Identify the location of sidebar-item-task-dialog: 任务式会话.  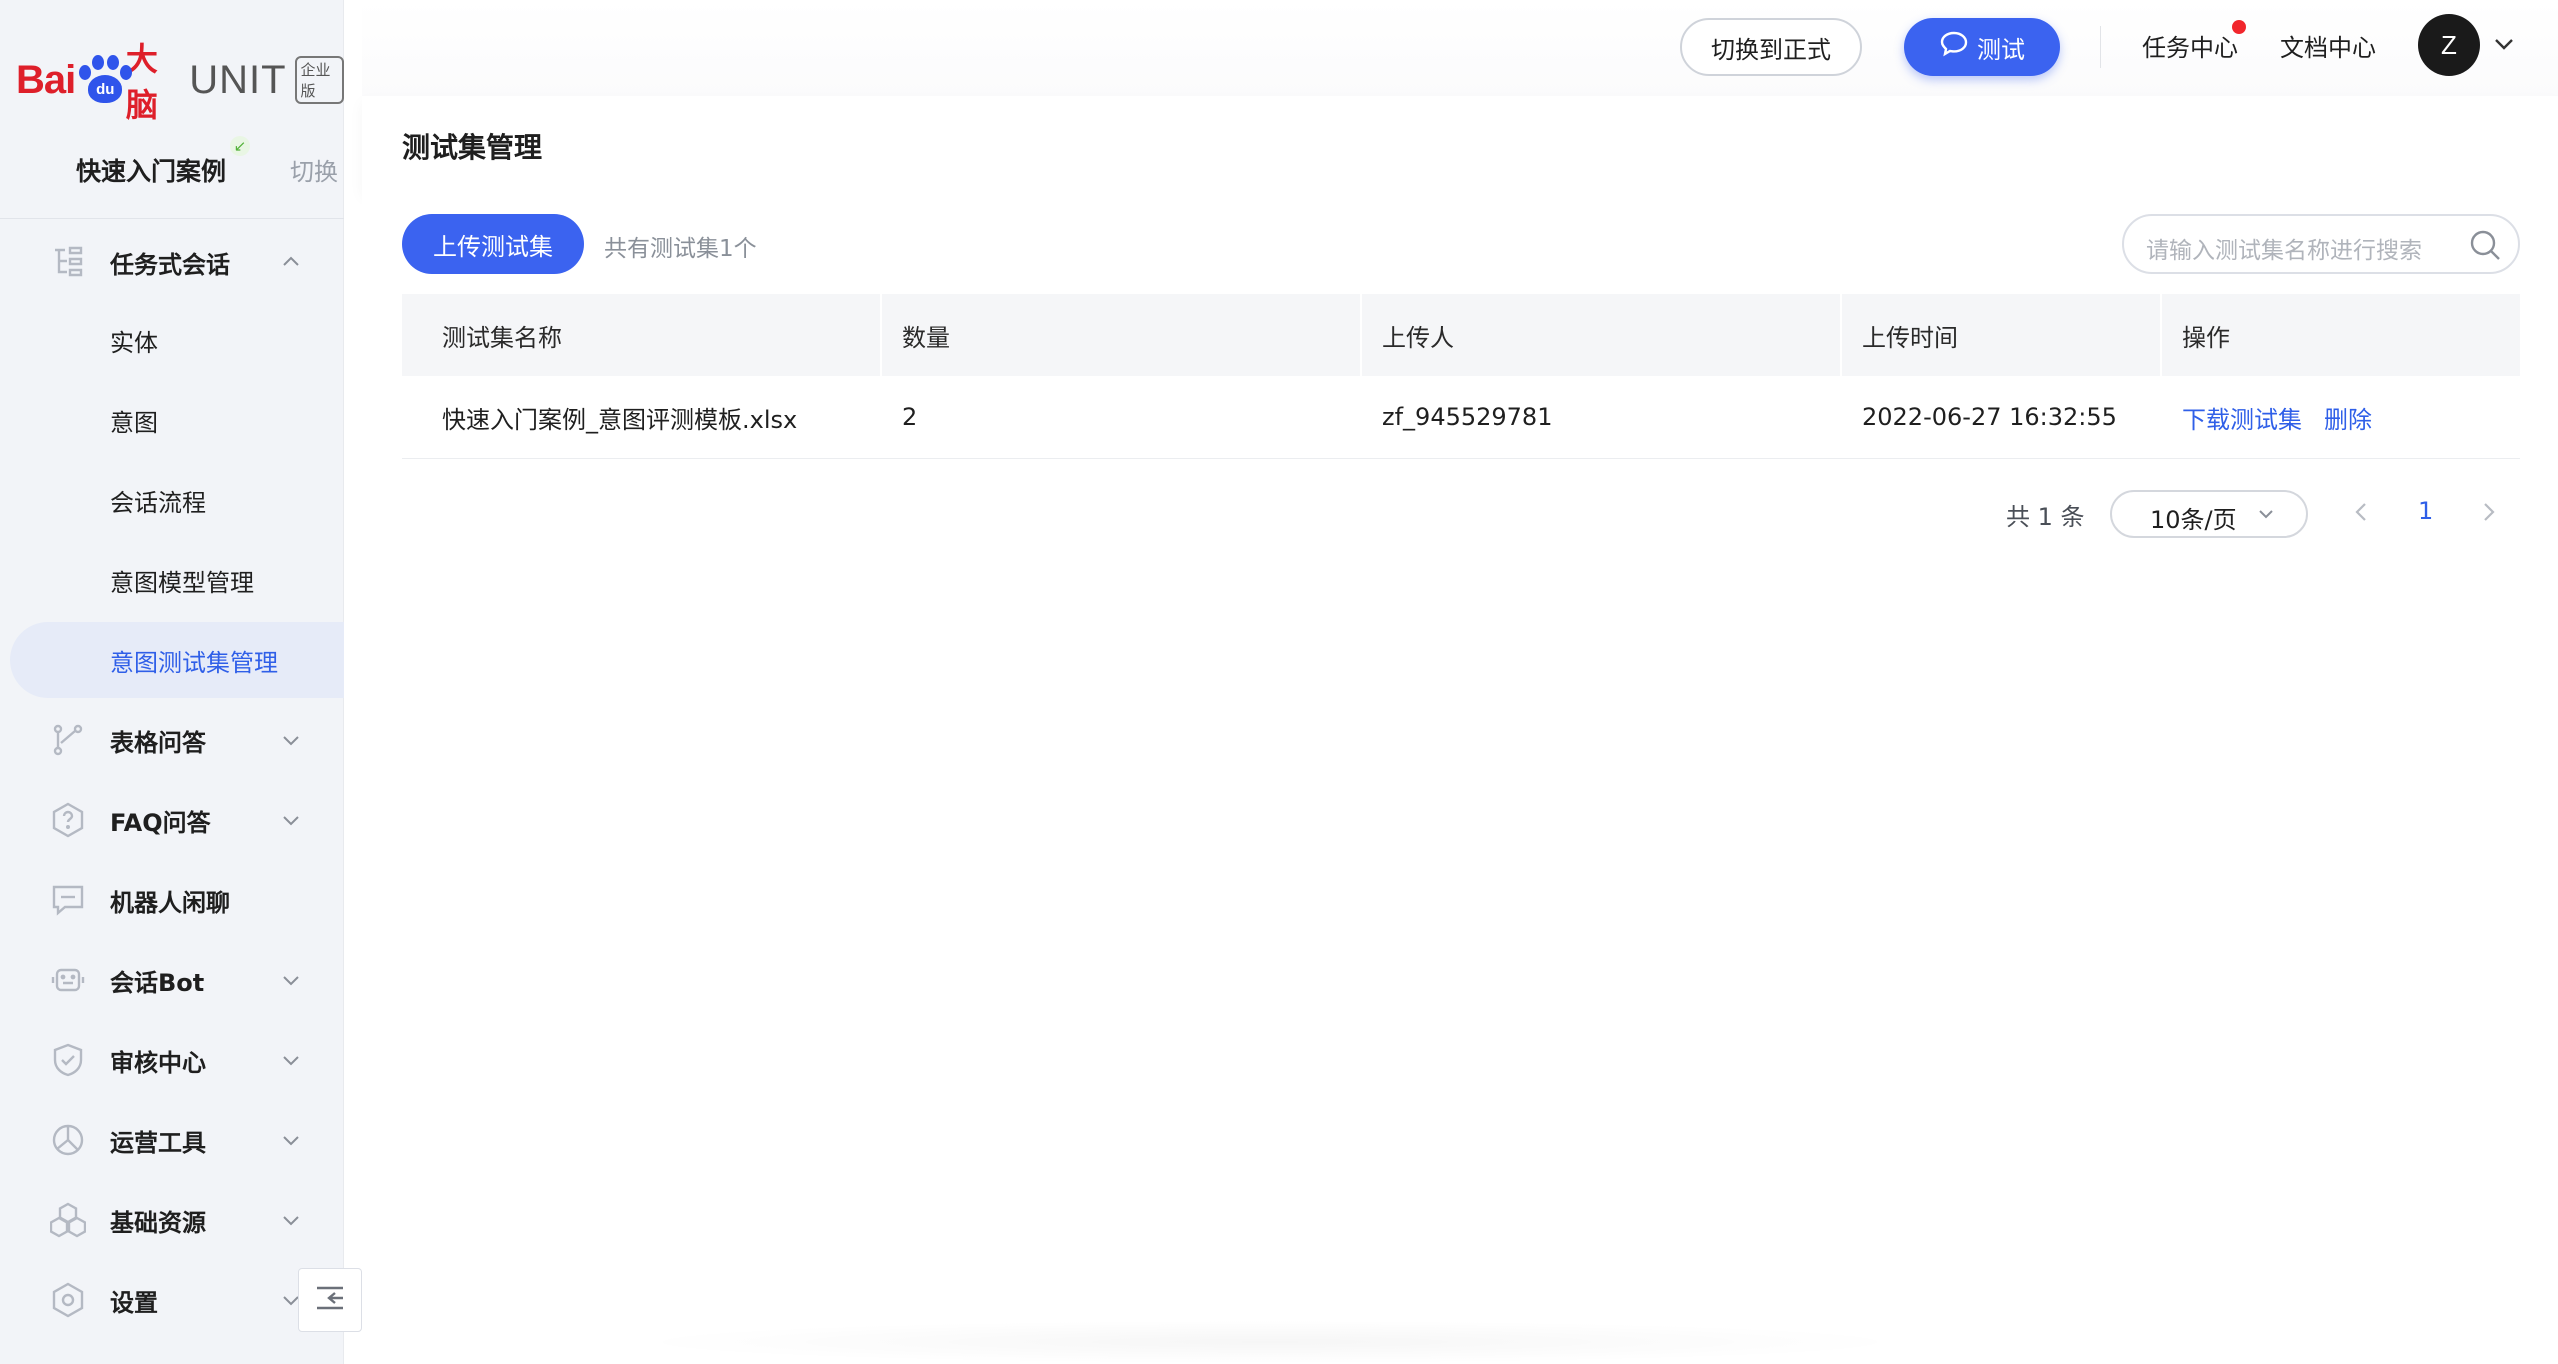
(172, 262).